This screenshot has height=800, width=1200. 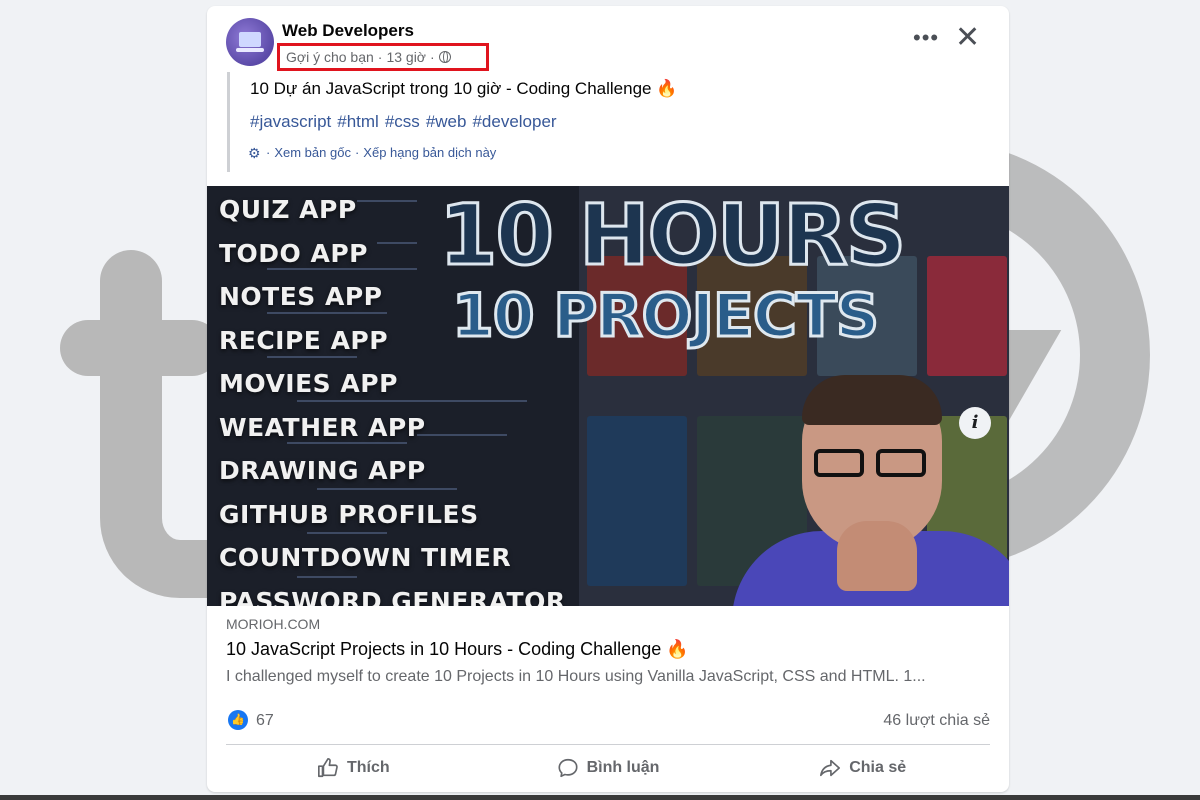 What do you see at coordinates (936, 721) in the screenshot?
I see `share-count: 46 lượt chia sẻ` at bounding box center [936, 721].